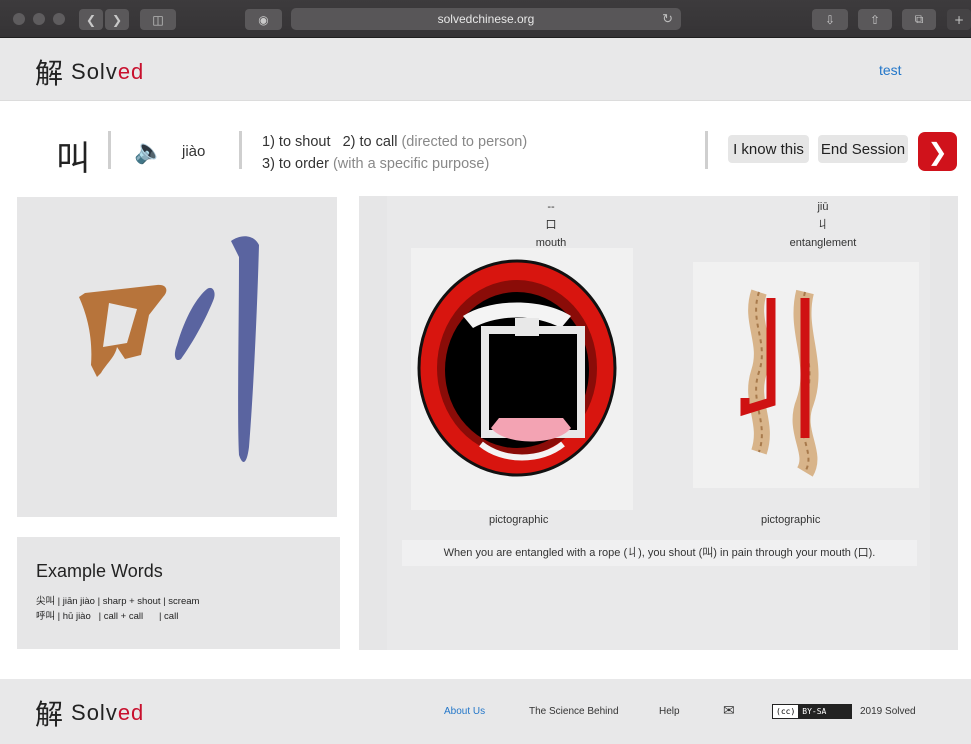 This screenshot has height=744, width=971. What do you see at coordinates (779, 383) in the screenshot?
I see `rope-pictogram` at bounding box center [779, 383].